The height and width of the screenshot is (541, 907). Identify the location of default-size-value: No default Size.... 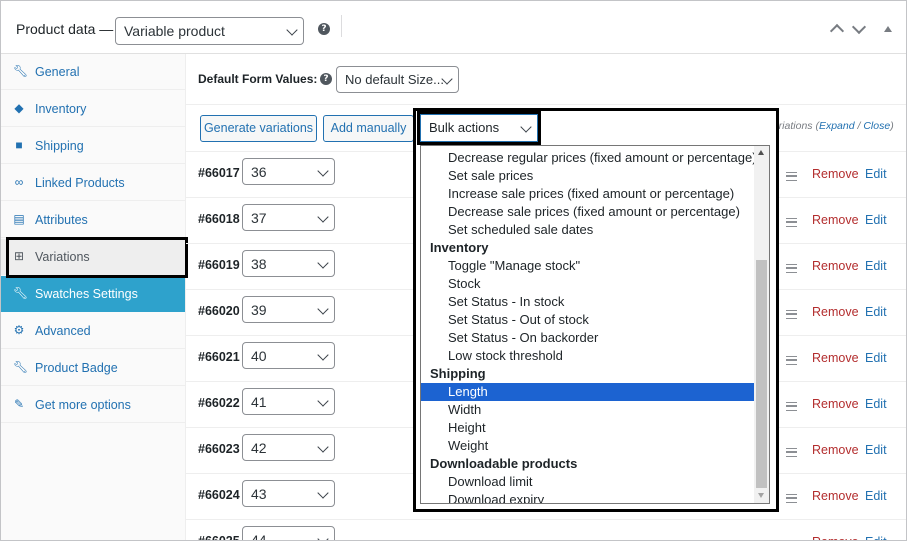
(394, 79).